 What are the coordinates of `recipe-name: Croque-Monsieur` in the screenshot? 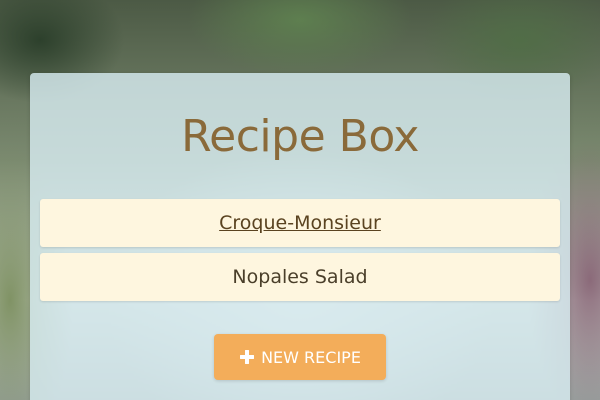 It's located at (300, 223).